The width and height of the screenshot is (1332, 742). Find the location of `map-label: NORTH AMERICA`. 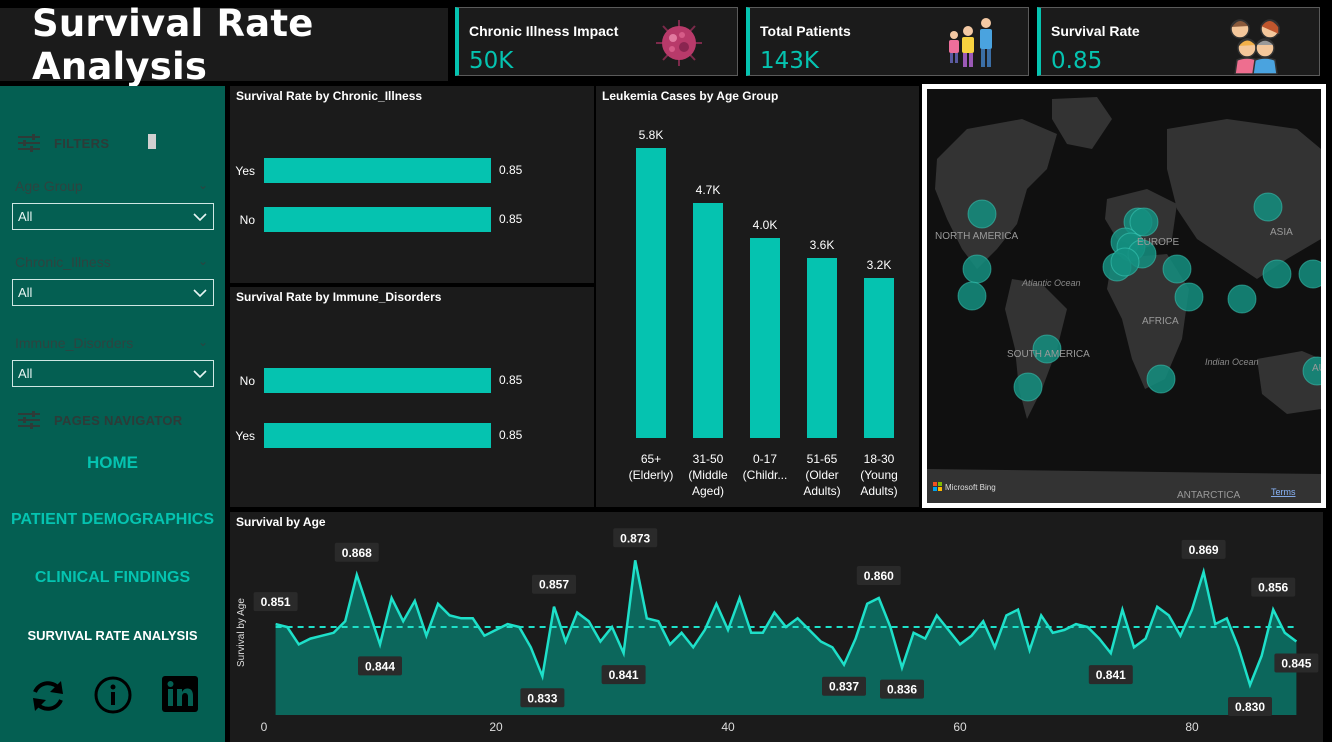

map-label: NORTH AMERICA is located at coordinates (976, 236).